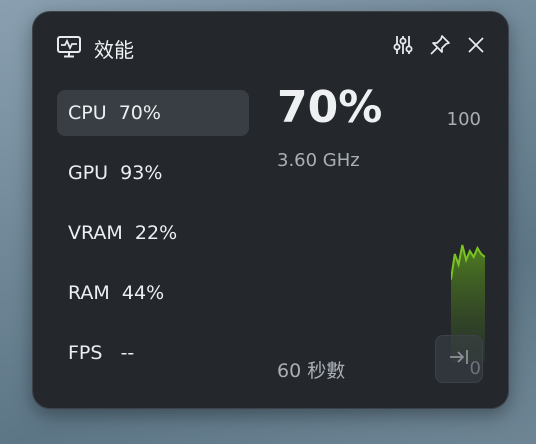 This screenshot has height=444, width=536. What do you see at coordinates (330, 107) in the screenshot?
I see `current-usage-value: 70%` at bounding box center [330, 107].